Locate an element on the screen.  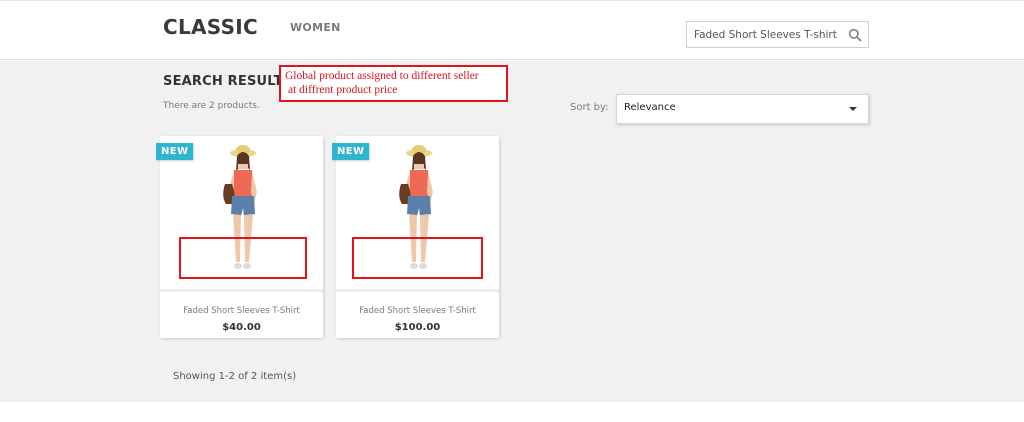
sort-label: Sort by: is located at coordinates (589, 107).